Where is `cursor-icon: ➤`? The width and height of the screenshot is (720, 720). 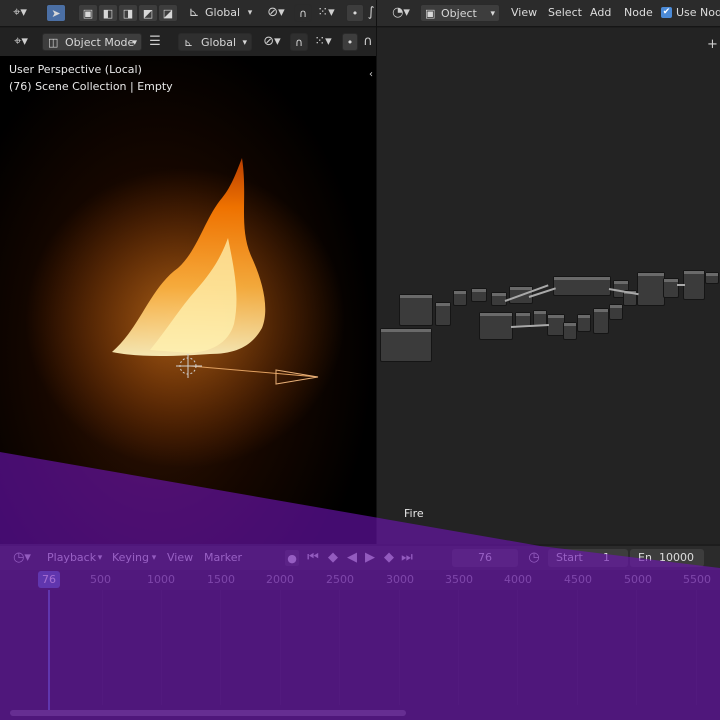 cursor-icon: ➤ is located at coordinates (56, 13).